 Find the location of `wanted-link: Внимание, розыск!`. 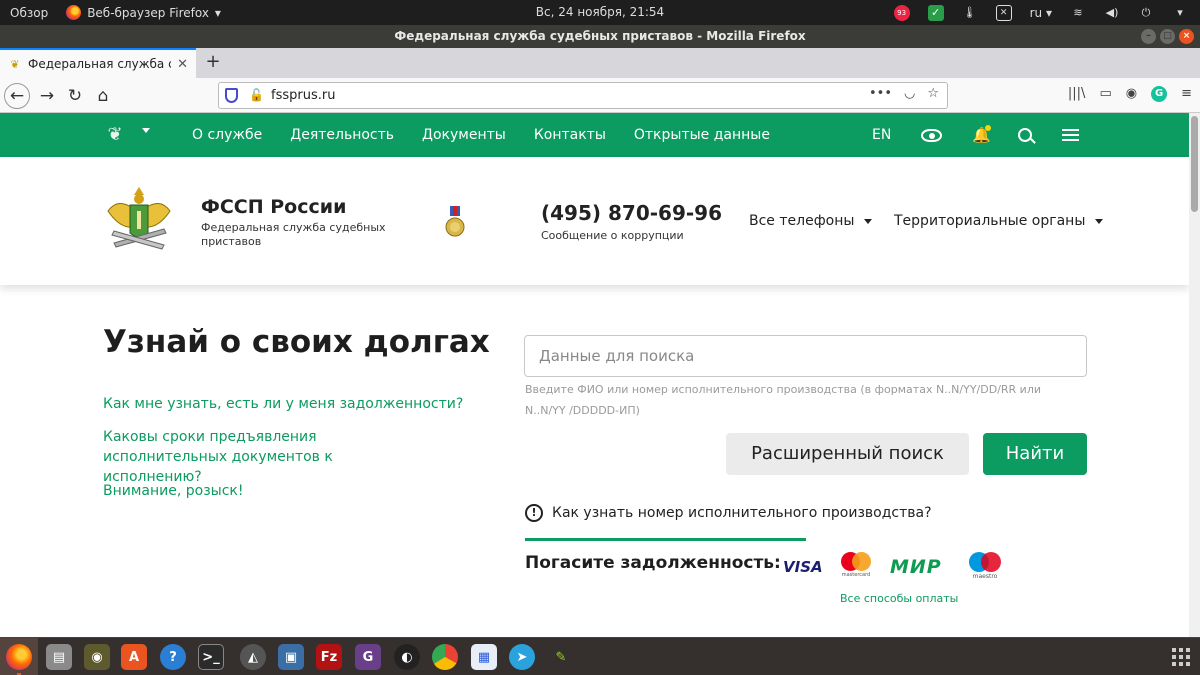

wanted-link: Внимание, розыск! is located at coordinates (173, 491).